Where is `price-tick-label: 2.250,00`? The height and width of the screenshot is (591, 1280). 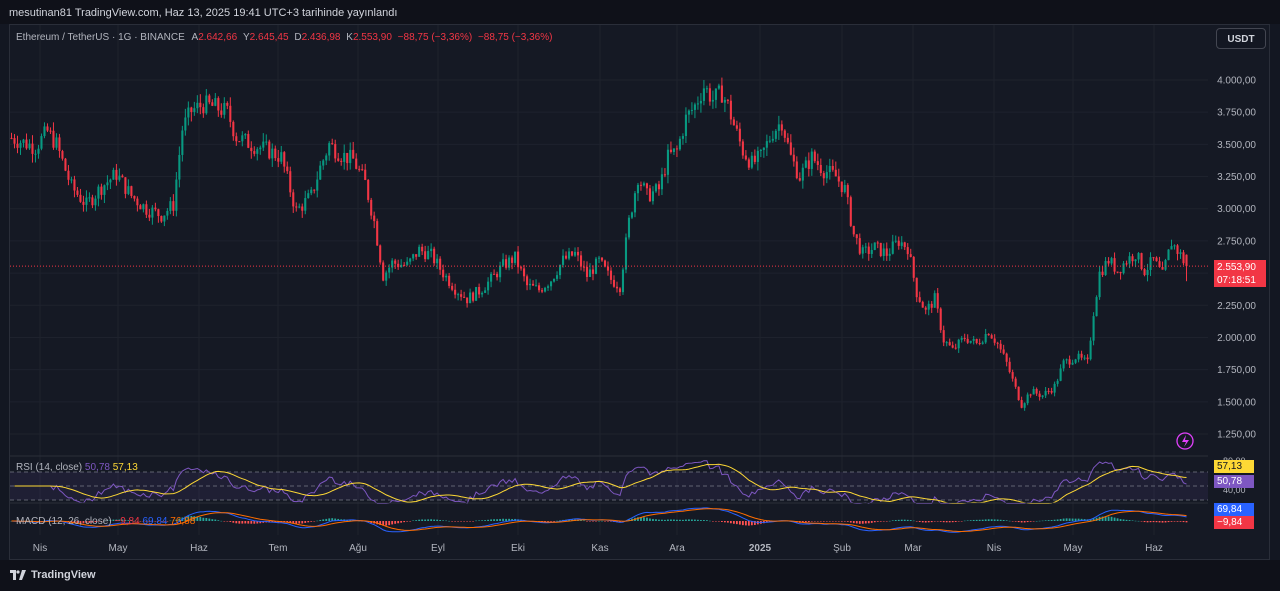
price-tick-label: 2.250,00 is located at coordinates (1236, 306).